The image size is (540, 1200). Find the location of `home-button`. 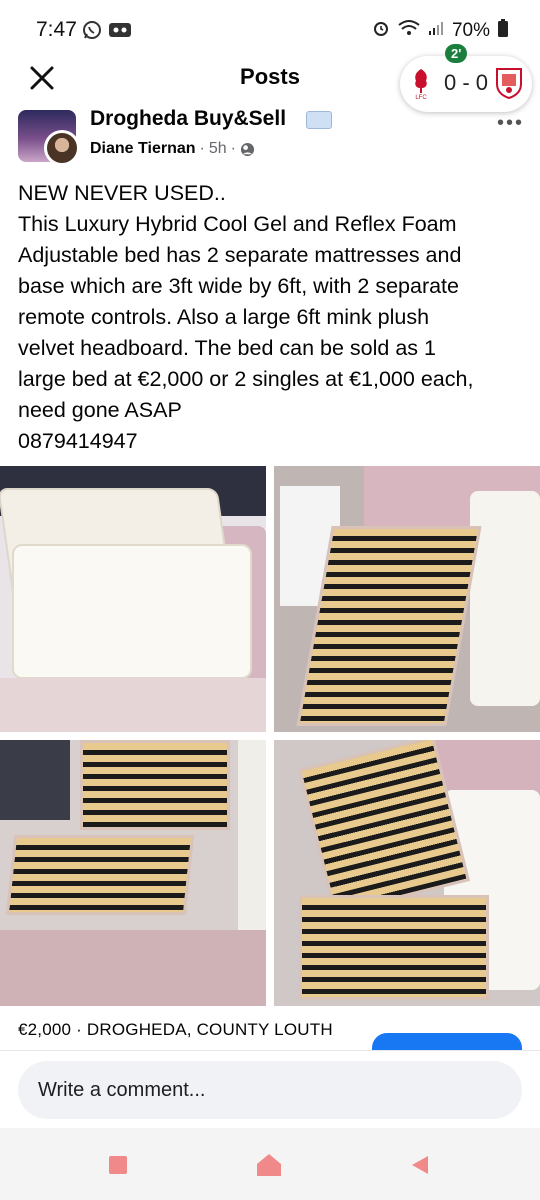

home-button is located at coordinates (269, 1165).